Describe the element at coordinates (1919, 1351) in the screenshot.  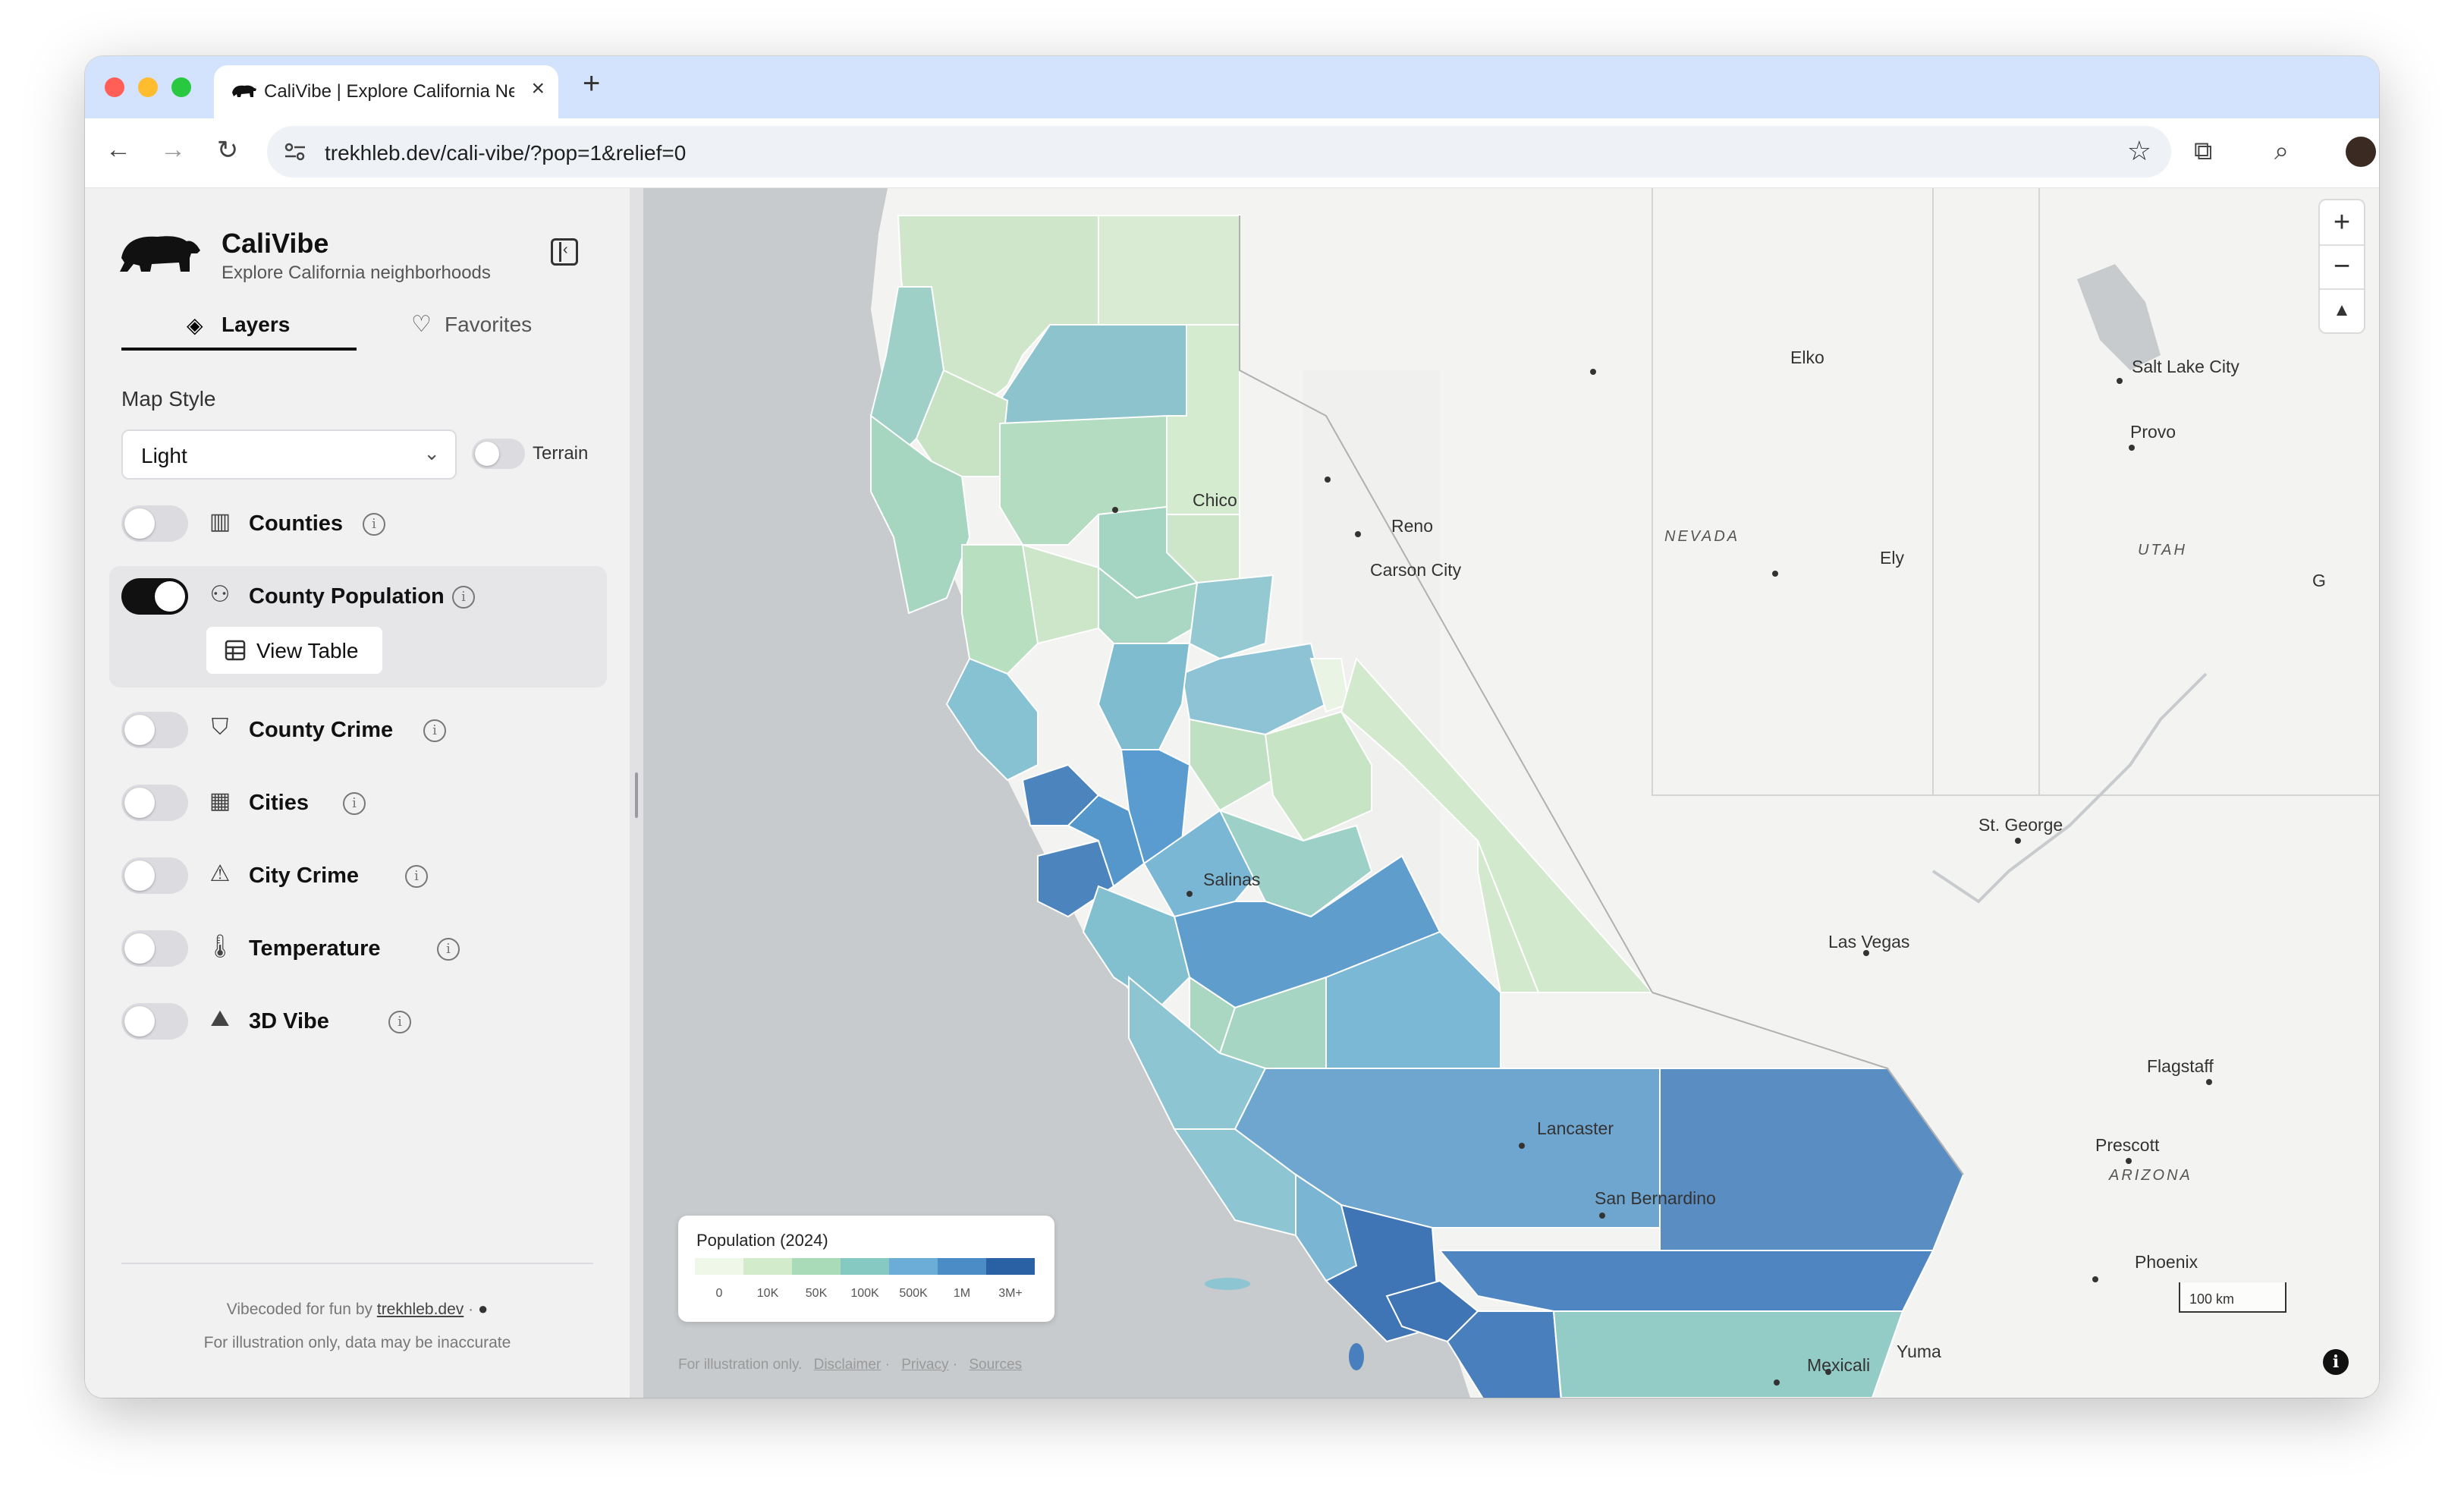
I see `city-label-yuma: Yuma` at that location.